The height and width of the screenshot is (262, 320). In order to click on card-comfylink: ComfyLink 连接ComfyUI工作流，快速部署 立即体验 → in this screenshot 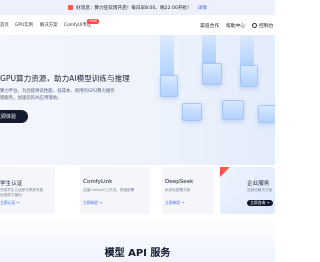, I will do `click(115, 190)`.